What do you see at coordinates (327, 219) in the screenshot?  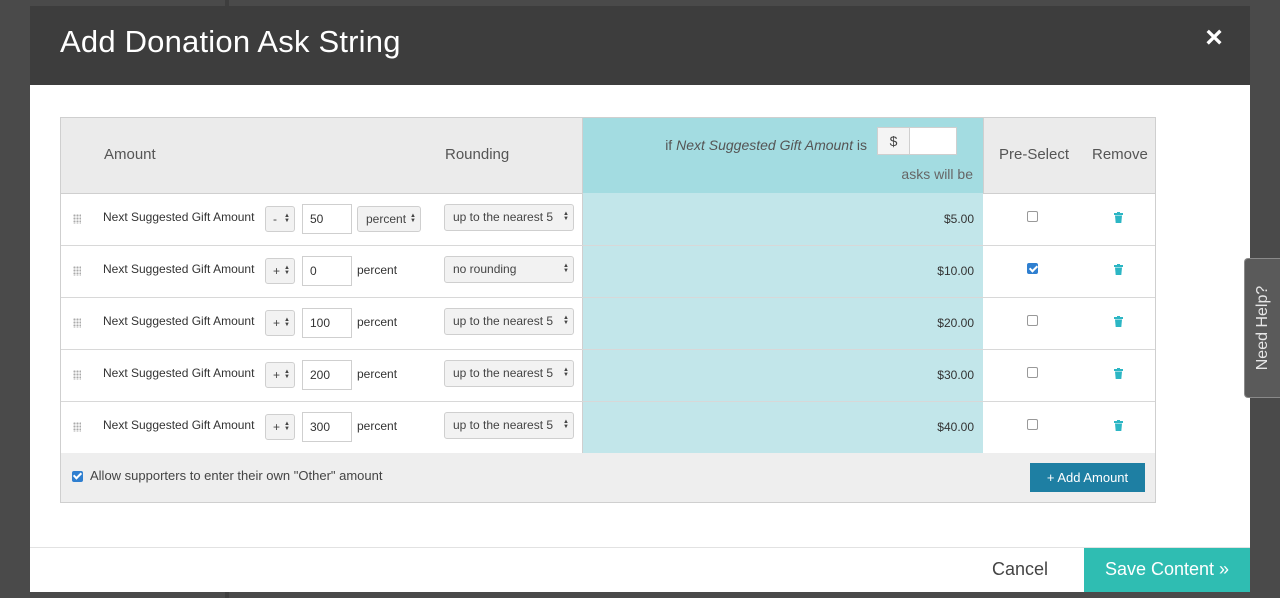 I see `adjust-value-input: 50` at bounding box center [327, 219].